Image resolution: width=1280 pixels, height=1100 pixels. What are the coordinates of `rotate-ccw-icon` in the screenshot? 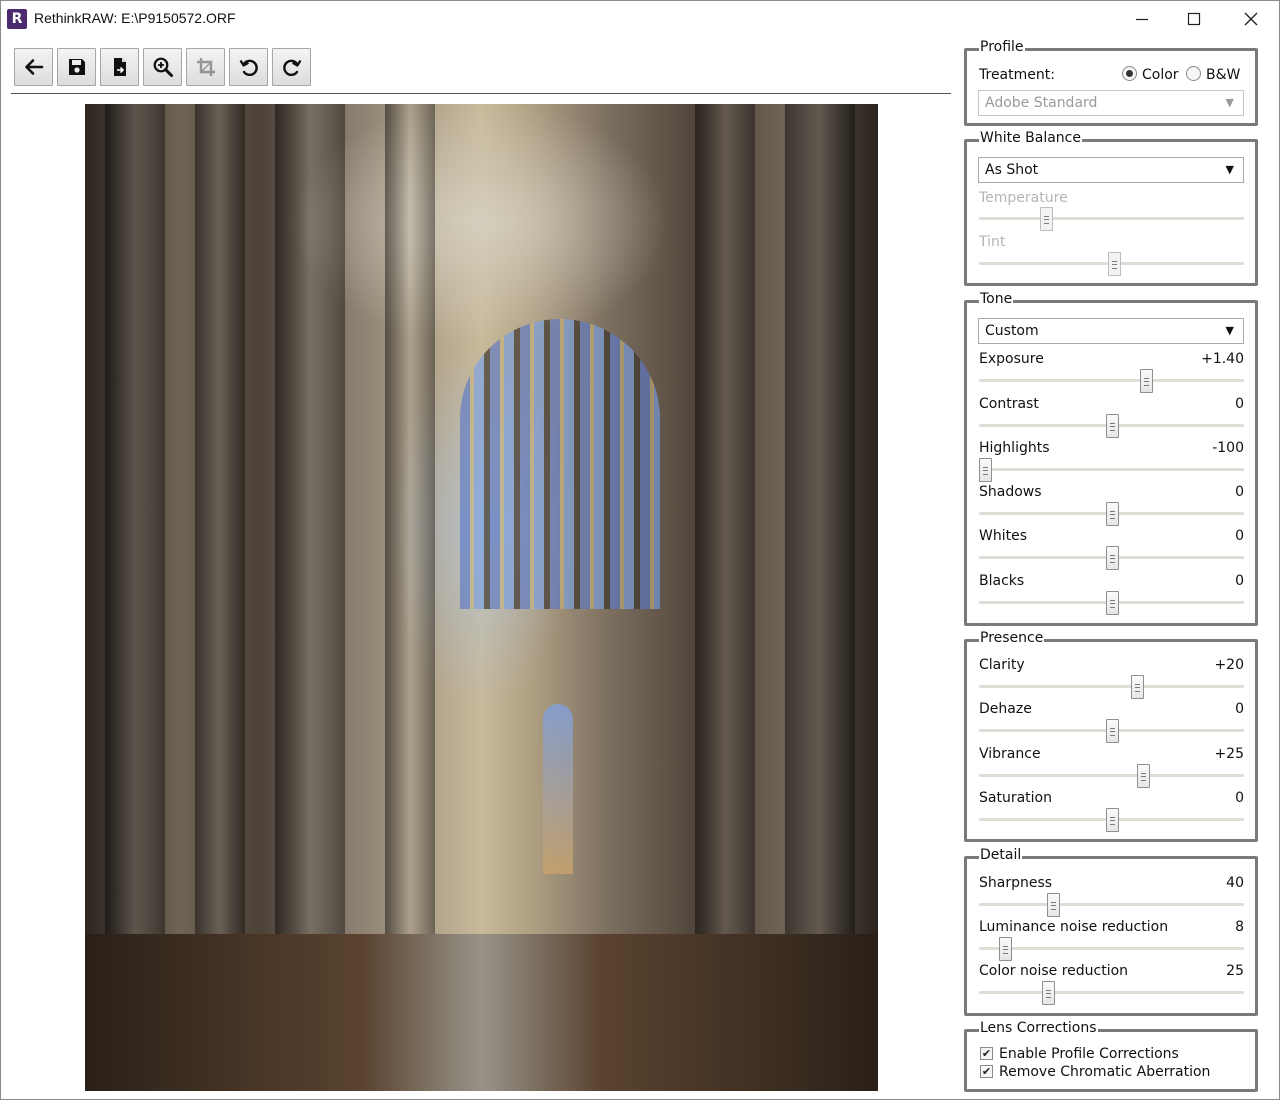 It's located at (248, 68).